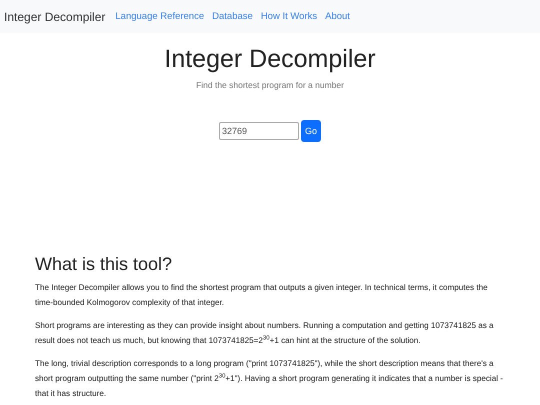 The height and width of the screenshot is (405, 540). I want to click on nav-link: Language Reference, so click(159, 16).